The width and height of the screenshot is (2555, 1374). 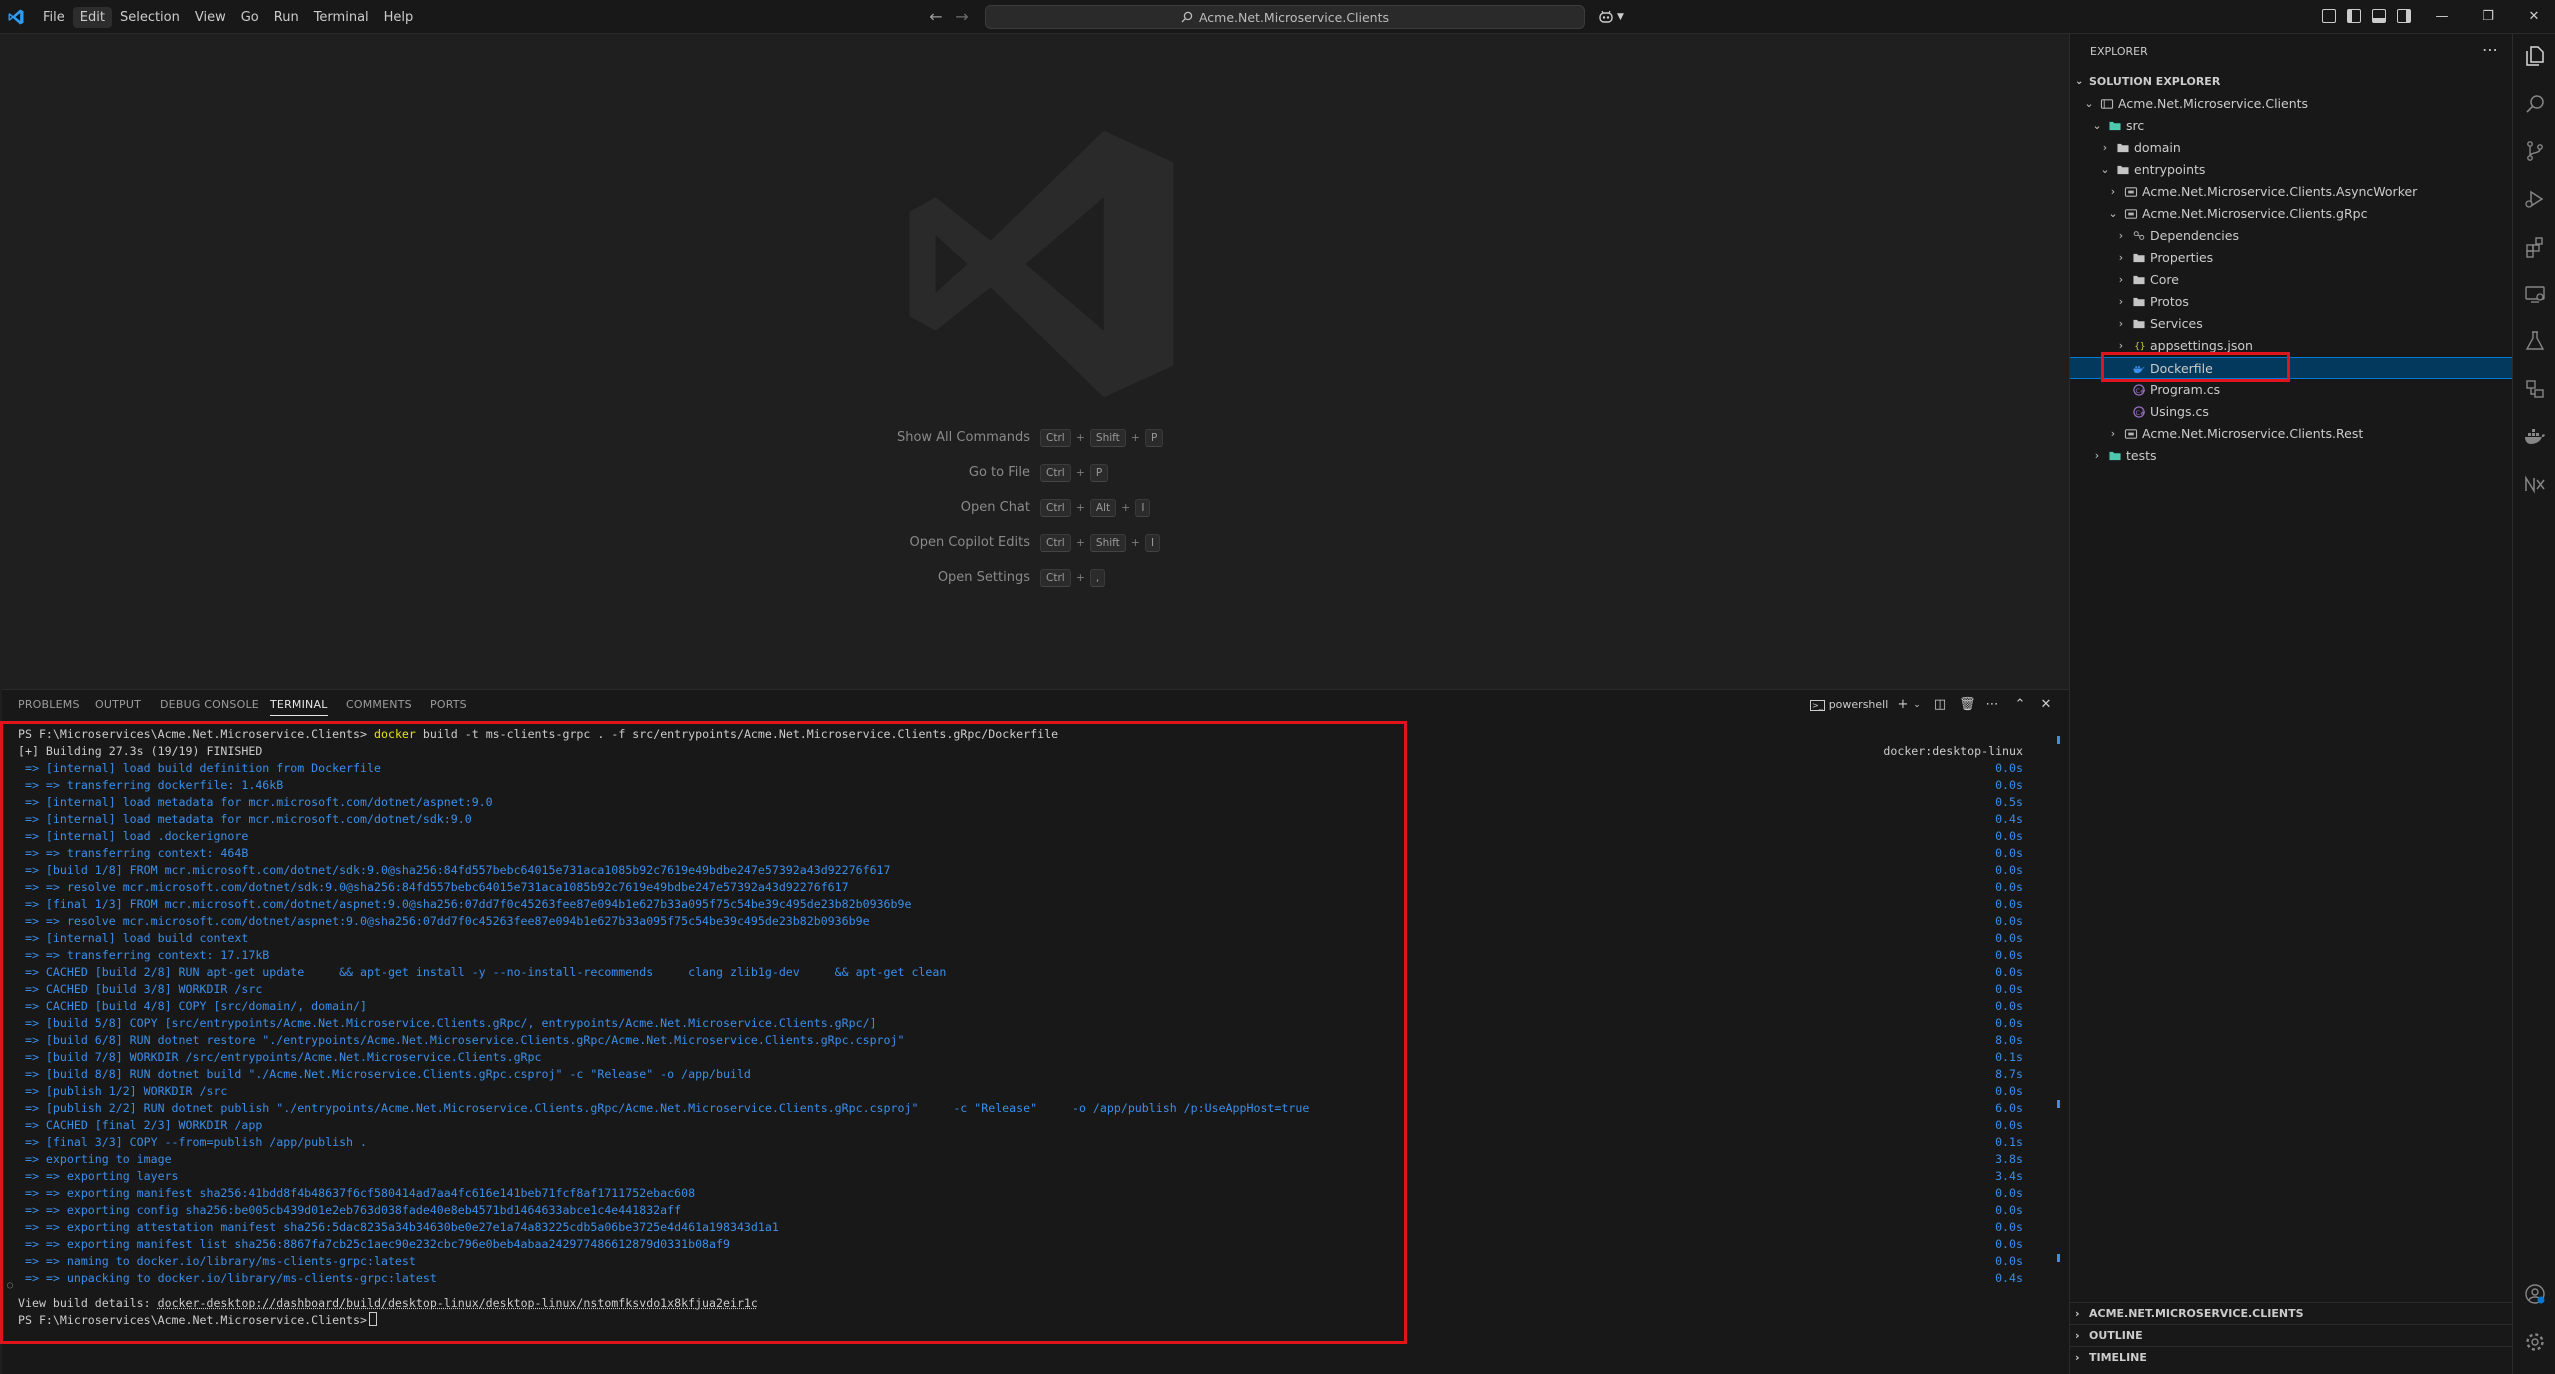 What do you see at coordinates (2379, 16) in the screenshot?
I see `toggle-panel-icon` at bounding box center [2379, 16].